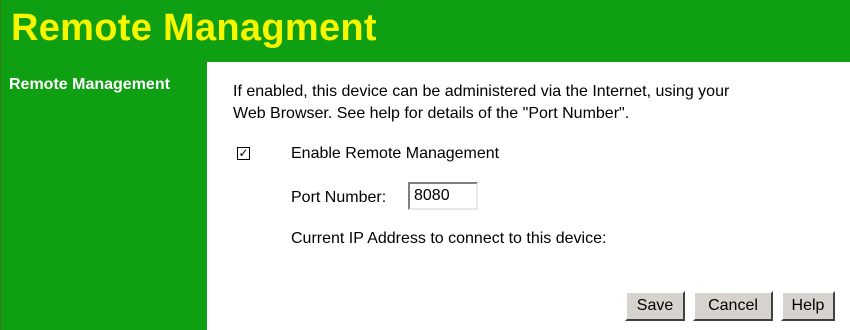  I want to click on enable-remote-management-label: Enable Remote Management, so click(395, 153).